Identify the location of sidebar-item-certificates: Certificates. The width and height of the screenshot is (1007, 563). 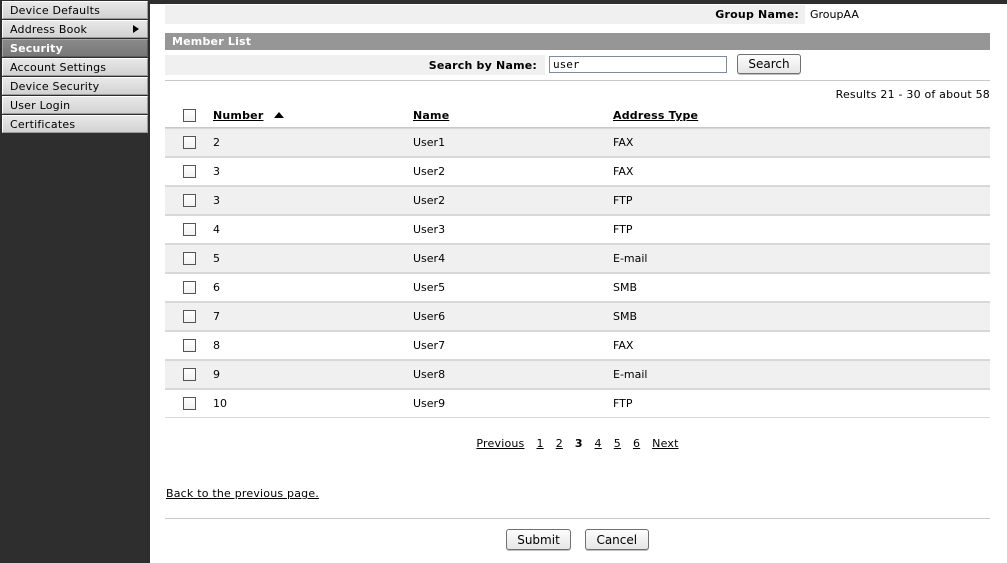
(75, 124).